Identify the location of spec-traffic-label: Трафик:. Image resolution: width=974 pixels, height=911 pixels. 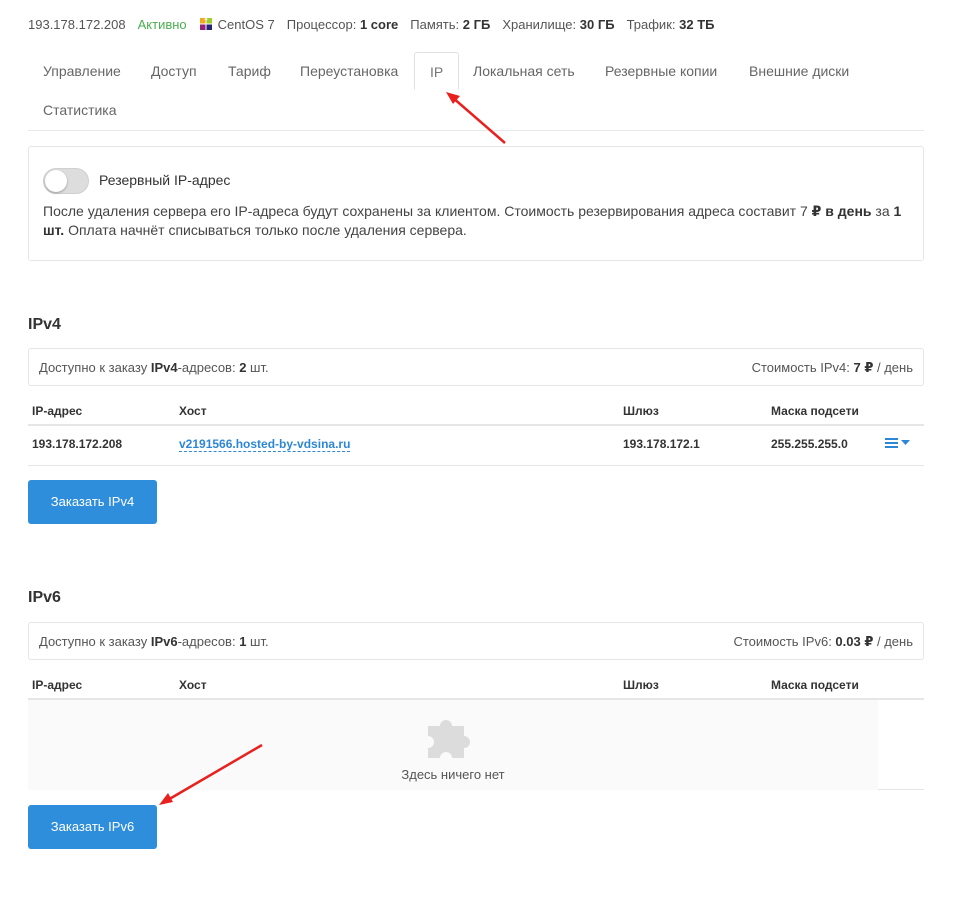
(651, 24).